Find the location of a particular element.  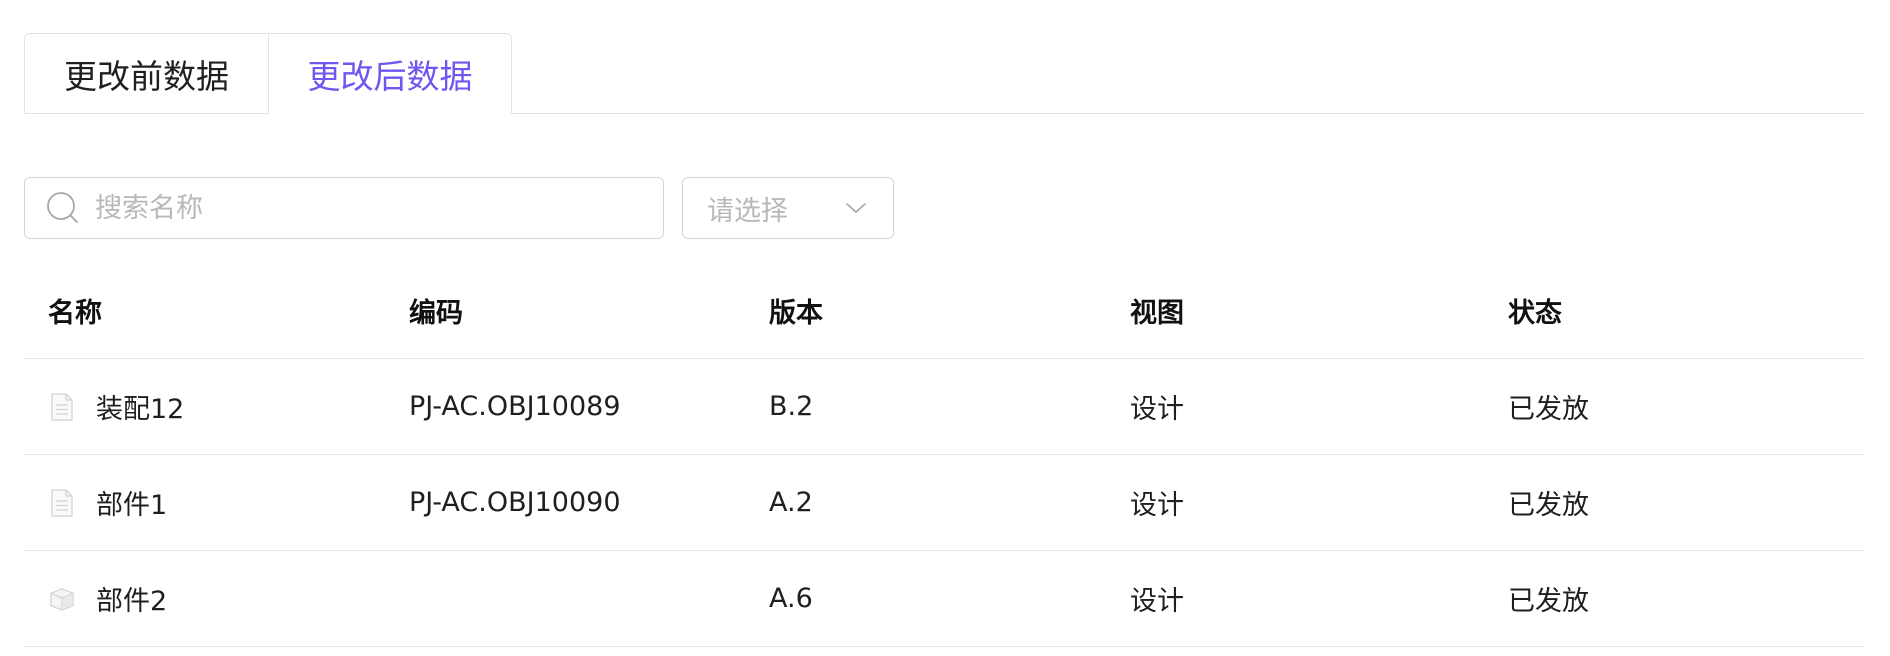

filter-select: 请选择 is located at coordinates (788, 208).